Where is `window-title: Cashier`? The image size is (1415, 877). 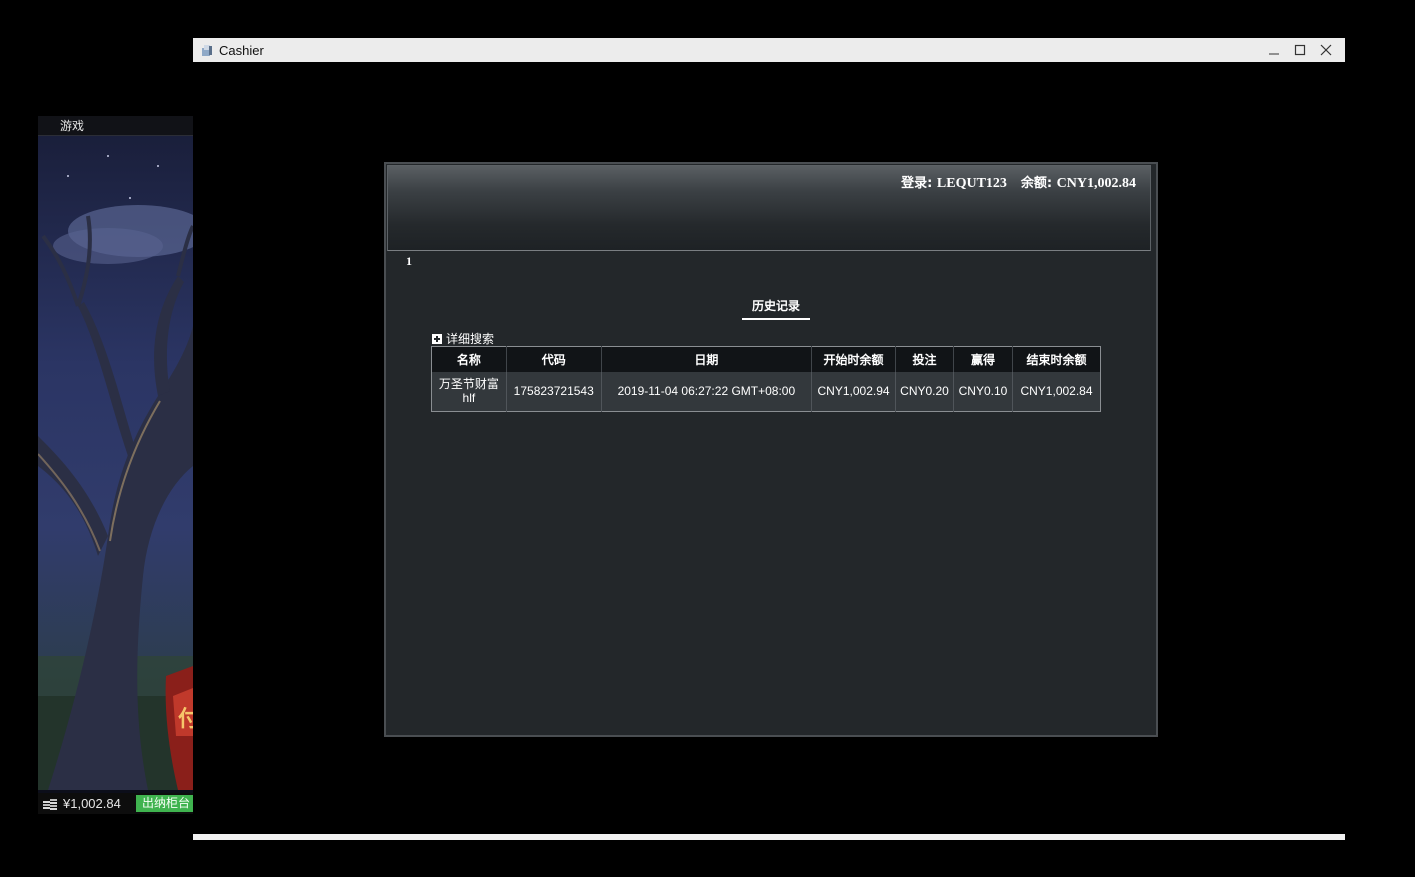
window-title: Cashier is located at coordinates (241, 50).